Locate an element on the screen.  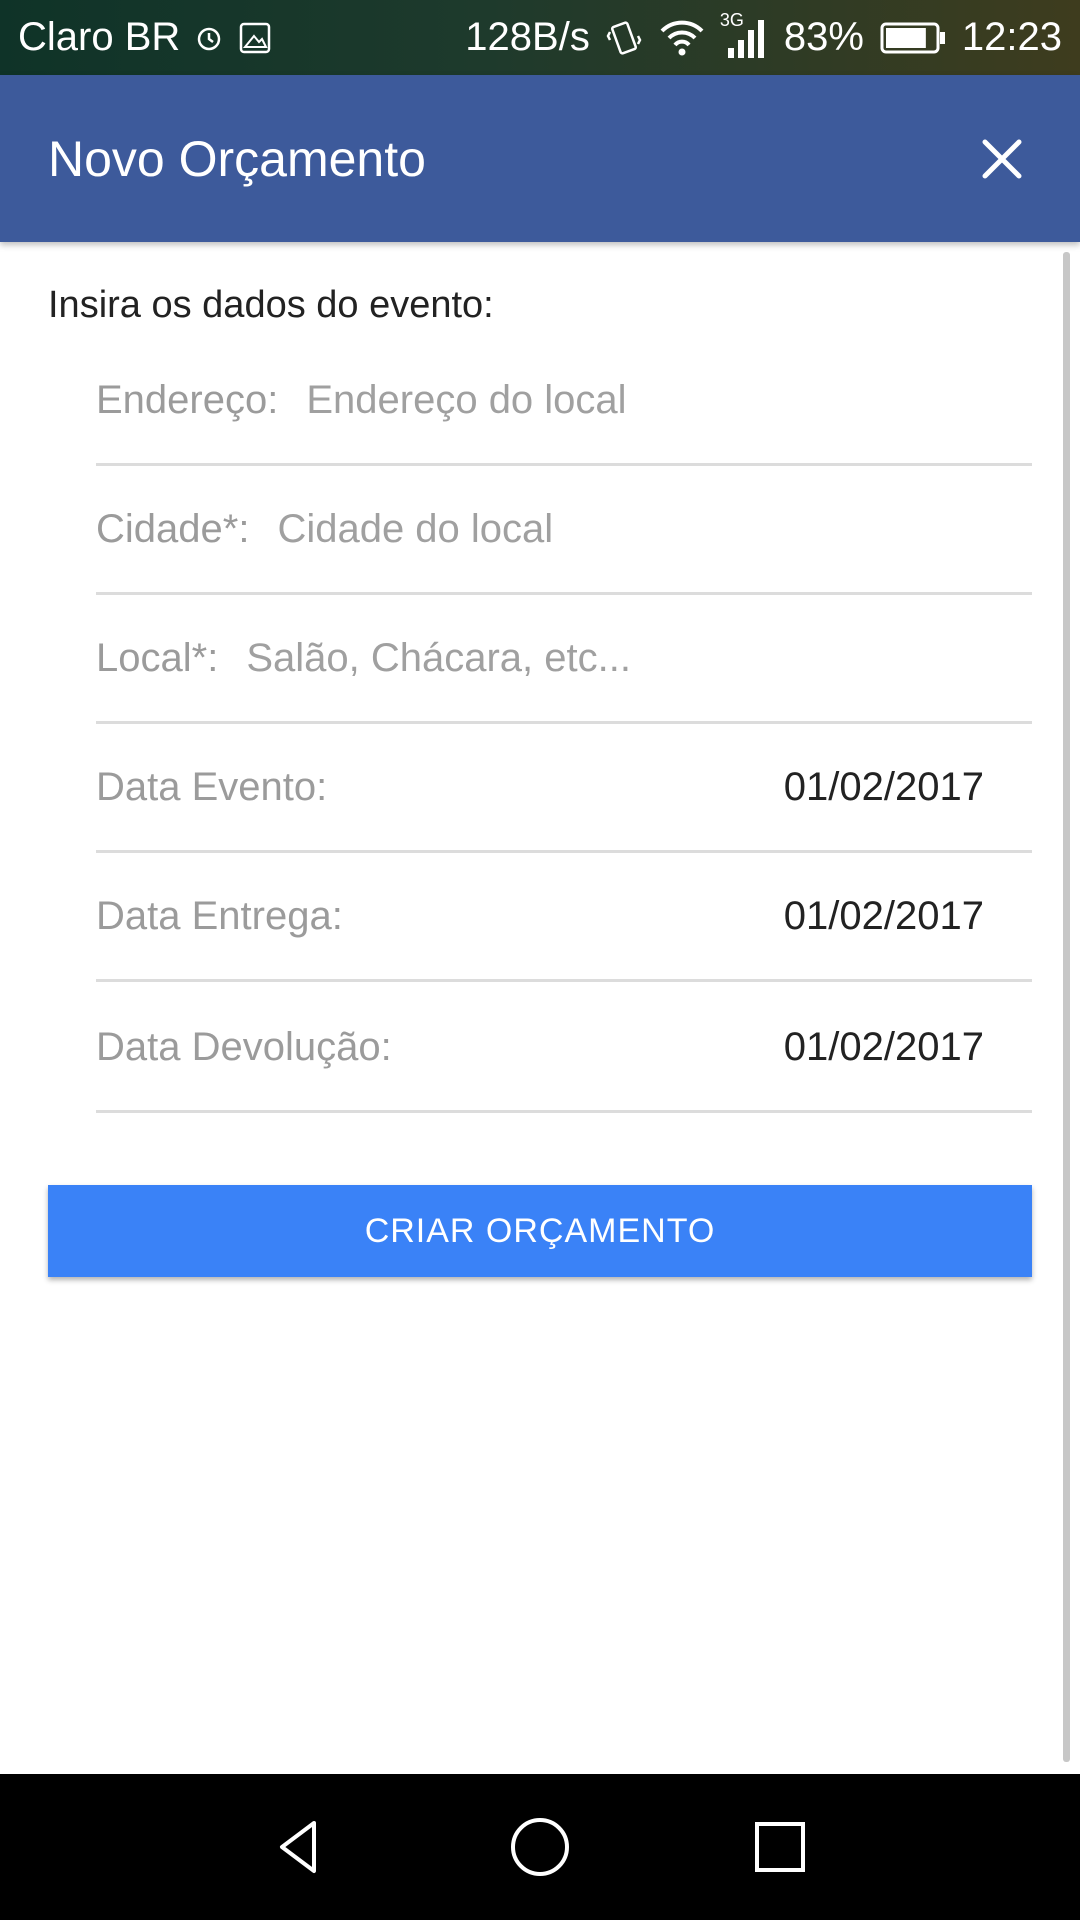
carrier-name: Claro BR is located at coordinates (99, 37).